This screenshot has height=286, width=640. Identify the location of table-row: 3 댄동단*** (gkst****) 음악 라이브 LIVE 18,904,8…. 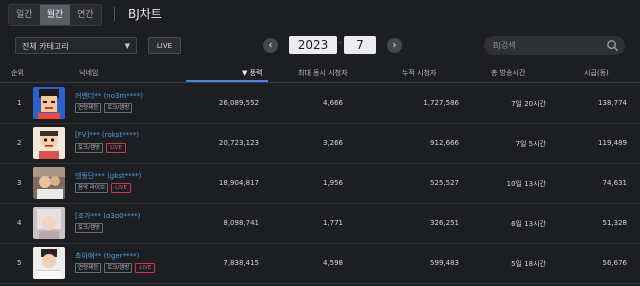
(320, 183).